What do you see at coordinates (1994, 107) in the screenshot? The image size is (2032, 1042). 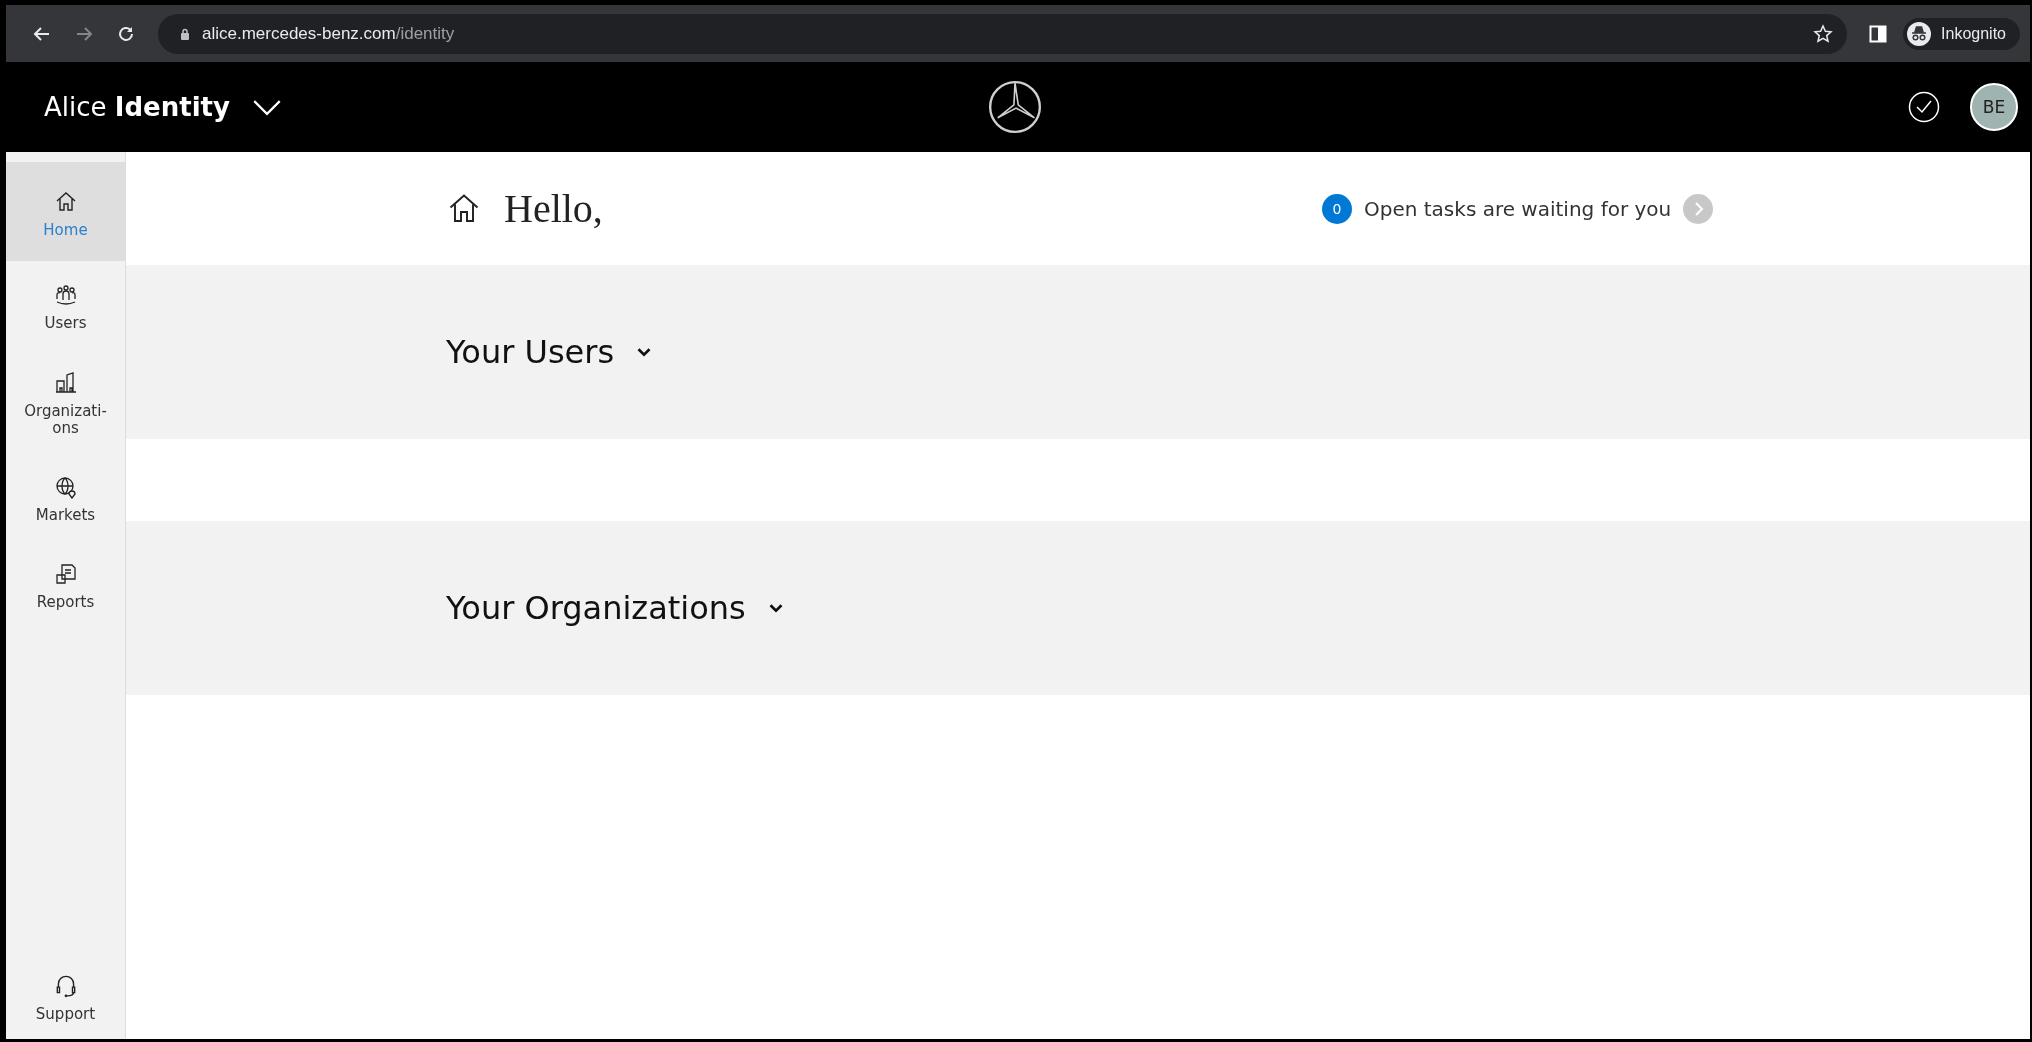 I see `user-avatar: BE` at bounding box center [1994, 107].